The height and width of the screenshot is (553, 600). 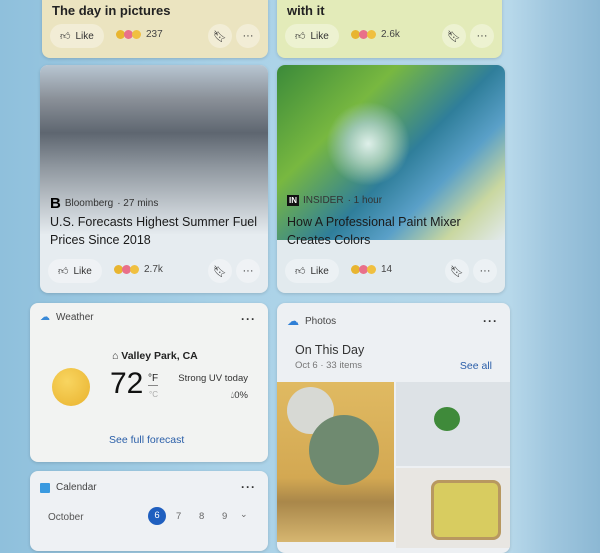 What do you see at coordinates (293, 321) in the screenshot?
I see `onedrive-cloud-icon: ☁` at bounding box center [293, 321].